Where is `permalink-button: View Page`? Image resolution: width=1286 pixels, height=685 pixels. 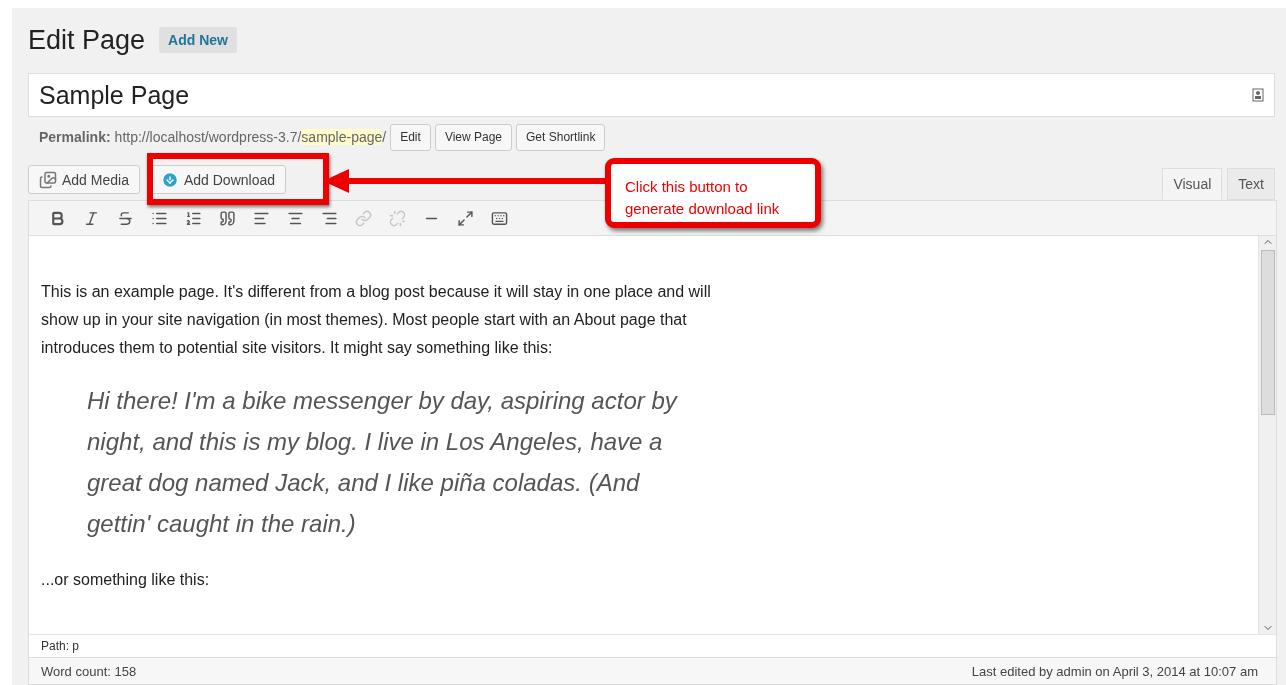 permalink-button: View Page is located at coordinates (473, 137).